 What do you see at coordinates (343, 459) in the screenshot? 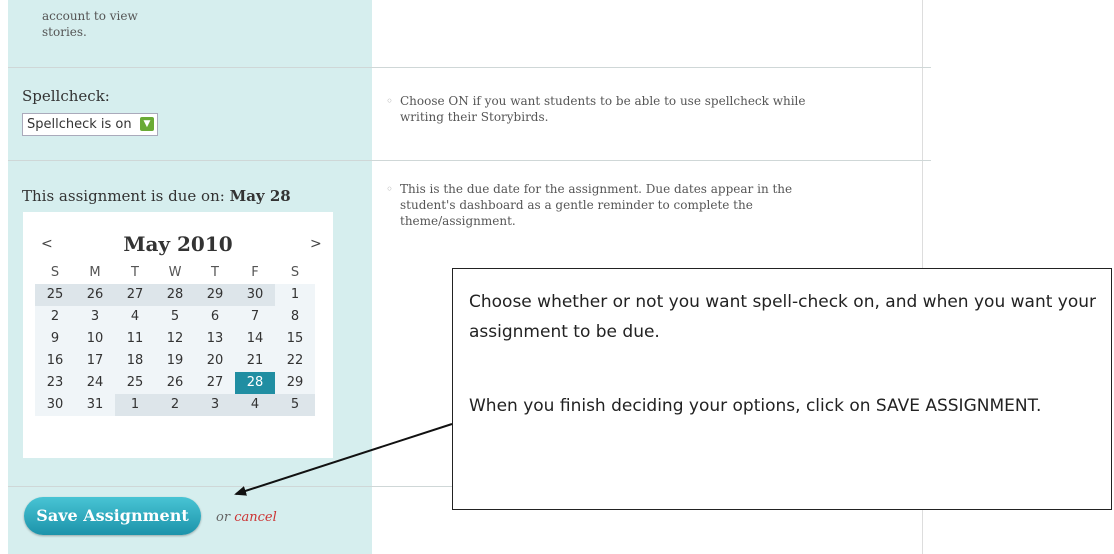
I see `callout-arrow` at bounding box center [343, 459].